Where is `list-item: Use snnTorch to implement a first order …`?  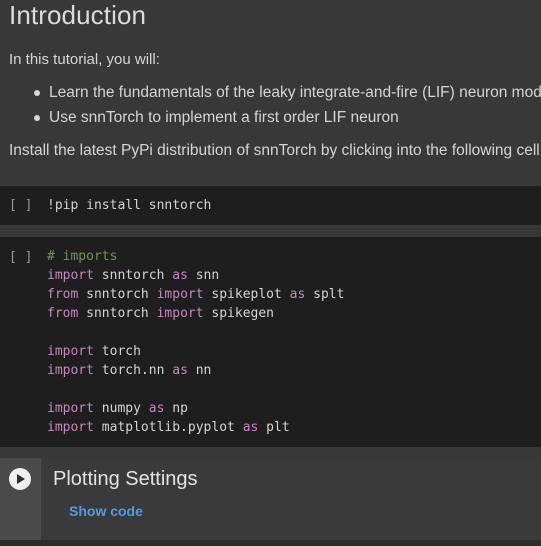
list-item: Use snnTorch to implement a first order … is located at coordinates (270, 119).